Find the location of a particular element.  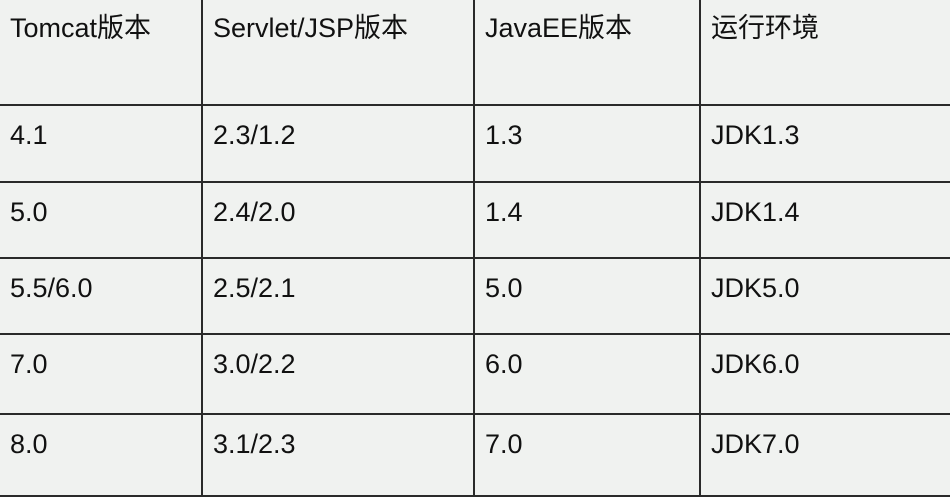

table-cell: 8.0 is located at coordinates (101, 455).